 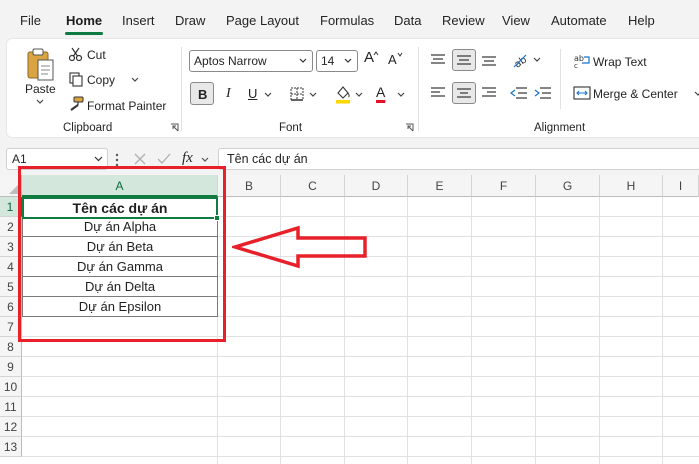 I want to click on menu-data: Data, so click(x=407, y=21).